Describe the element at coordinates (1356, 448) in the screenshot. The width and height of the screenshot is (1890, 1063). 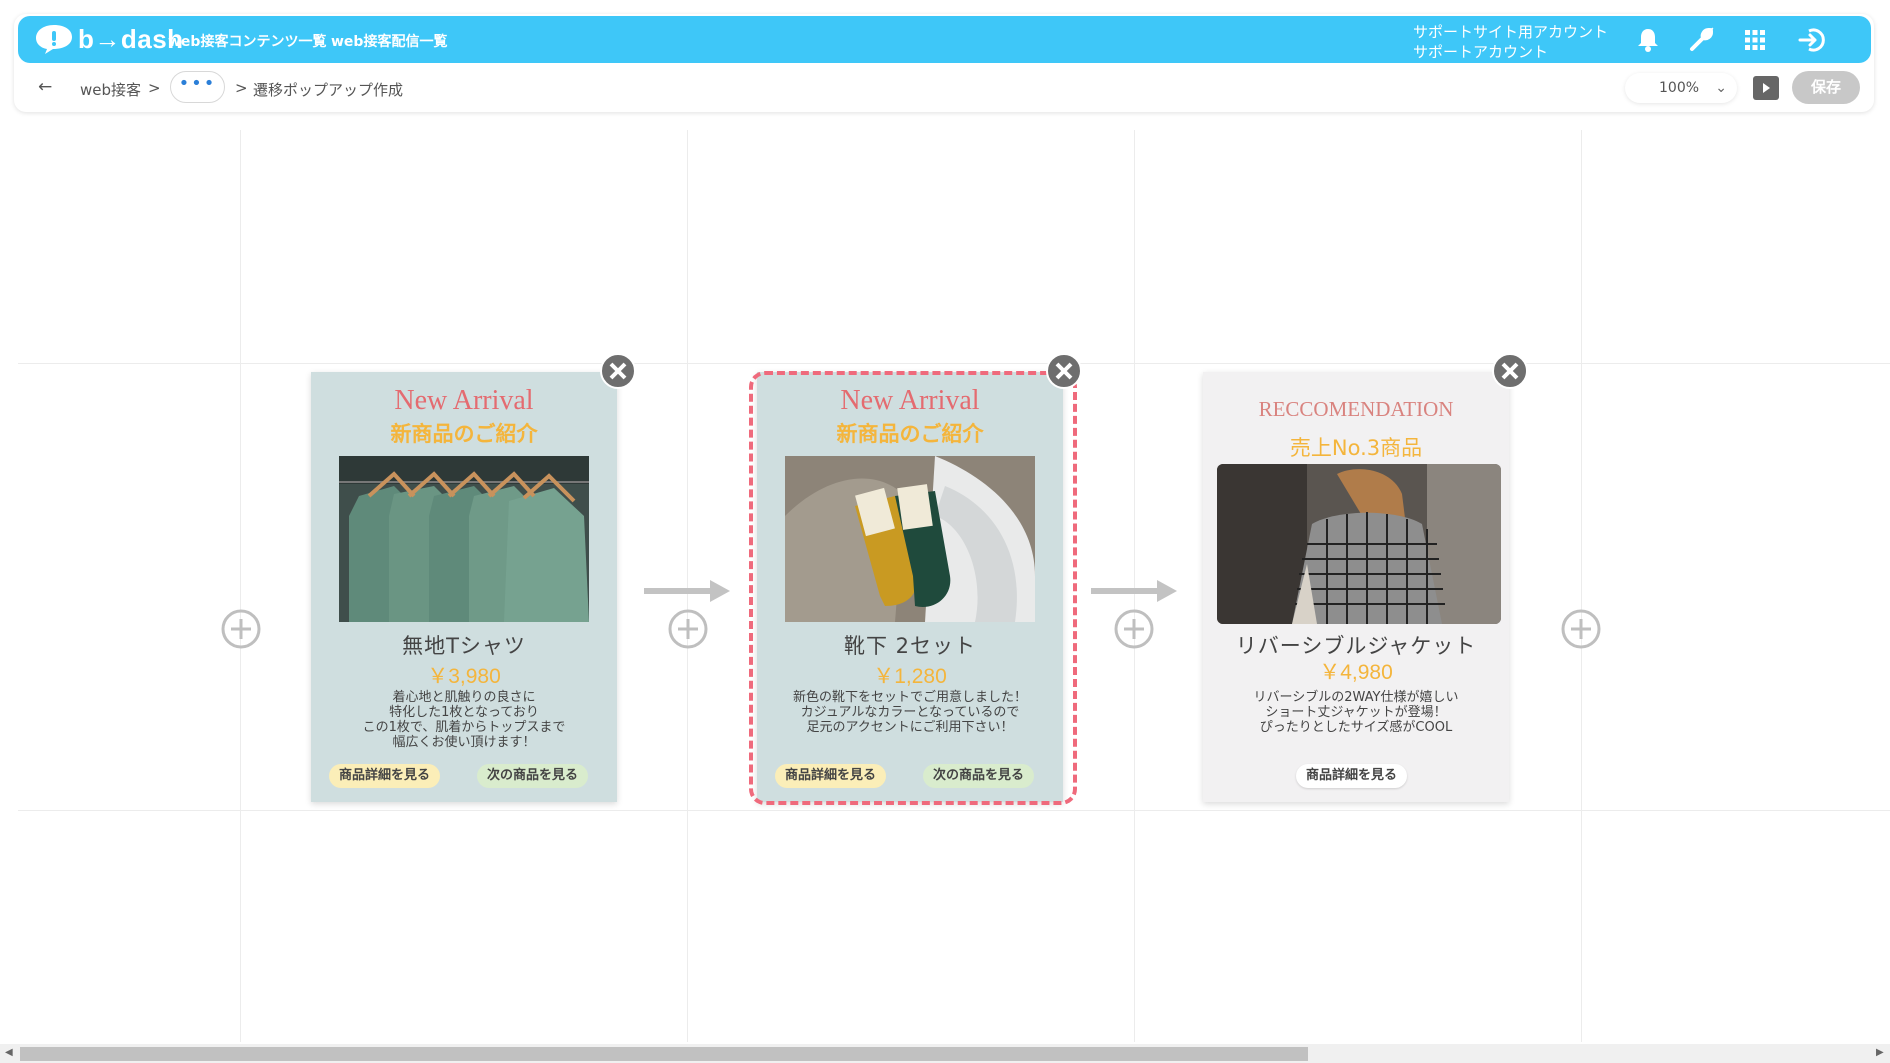
I see `card-subtitle: 売上No.3商品` at that location.